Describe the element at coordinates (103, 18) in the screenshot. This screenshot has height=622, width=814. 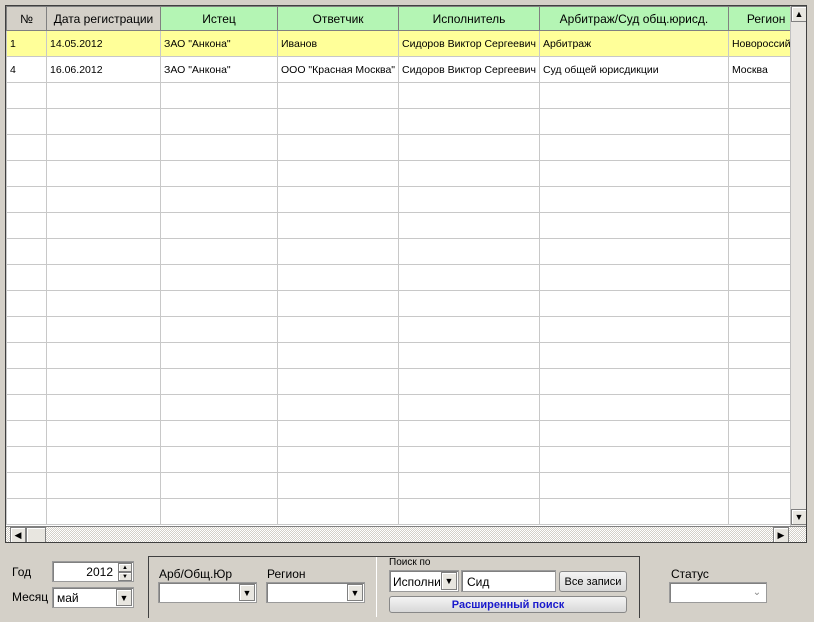
I see `column-header: Дата регистрации` at that location.